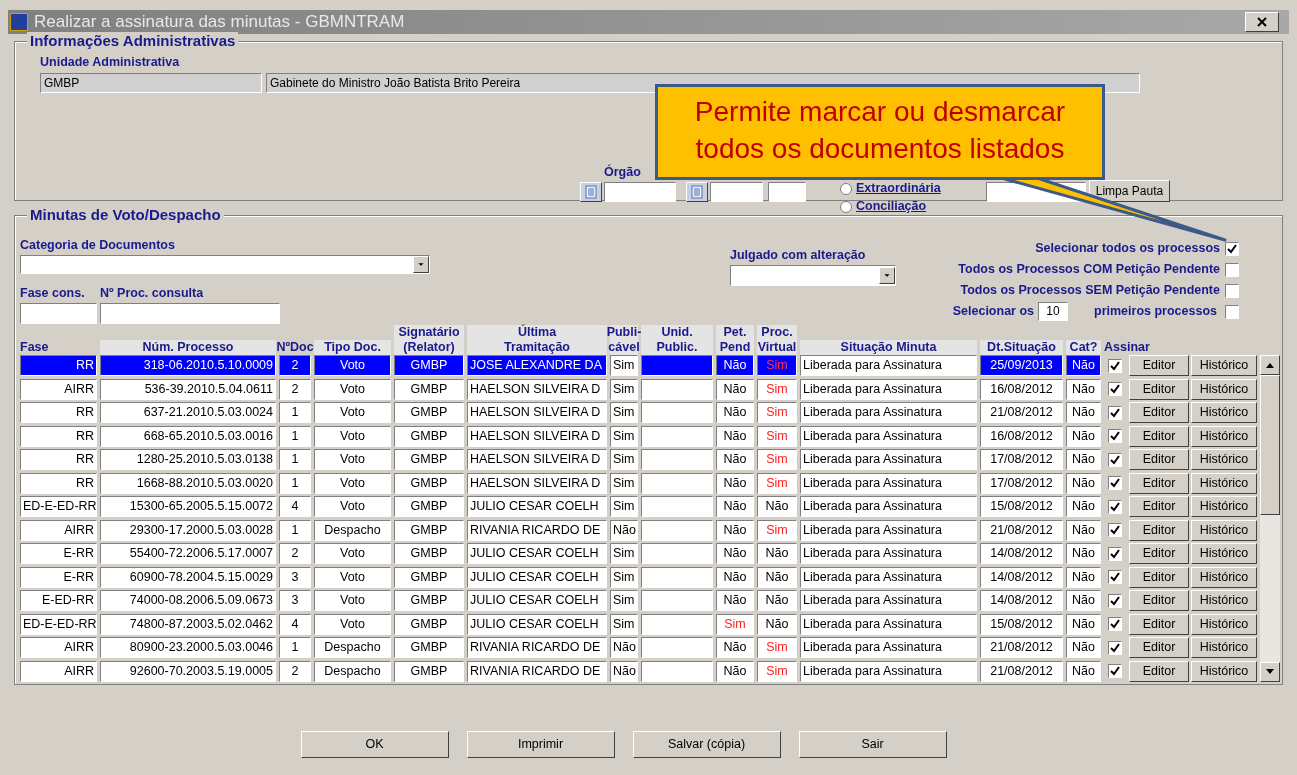 Image resolution: width=1297 pixels, height=775 pixels. What do you see at coordinates (1021, 483) in the screenshot?
I see `table-cell: 17/08/2012` at bounding box center [1021, 483].